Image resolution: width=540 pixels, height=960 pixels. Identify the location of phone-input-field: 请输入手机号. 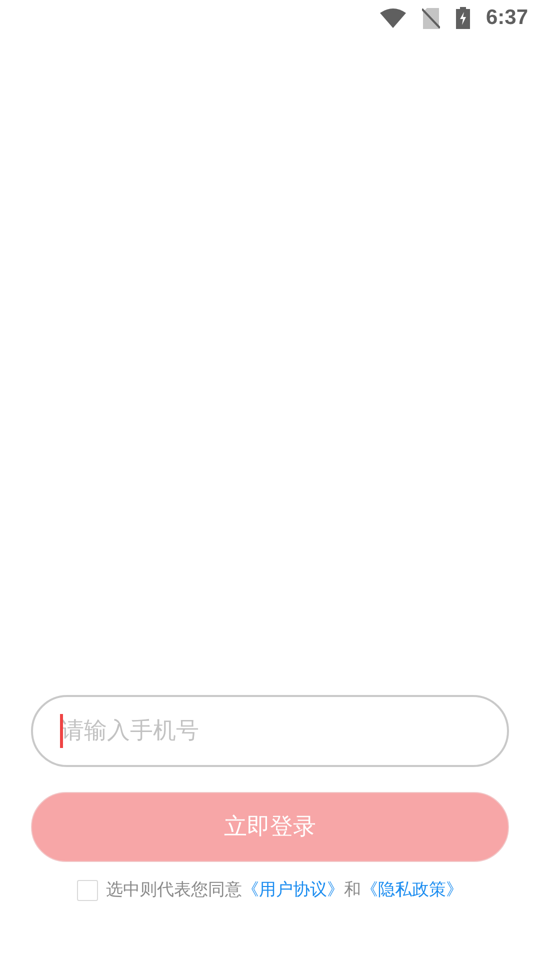
(270, 731).